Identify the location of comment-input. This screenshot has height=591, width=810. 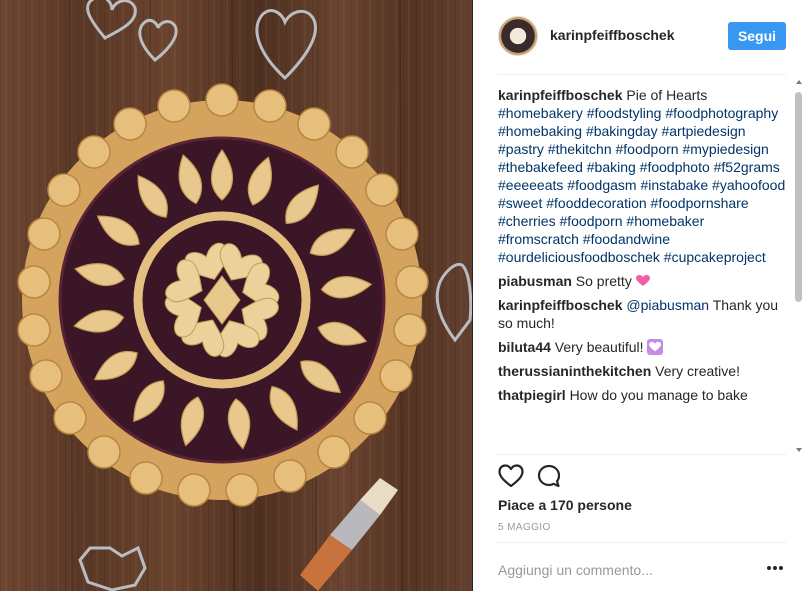
(618, 570).